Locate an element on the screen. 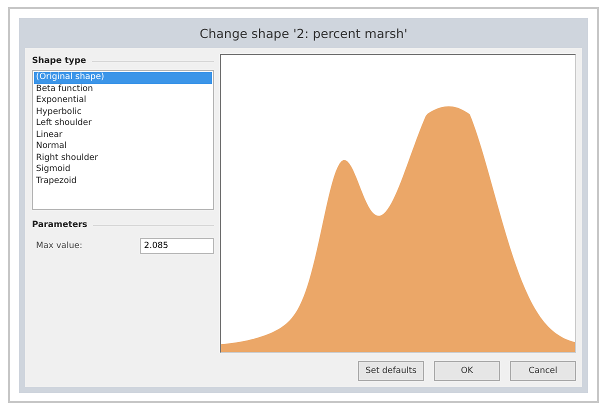 This screenshot has height=415, width=607. dialog-button: Cancel is located at coordinates (543, 371).